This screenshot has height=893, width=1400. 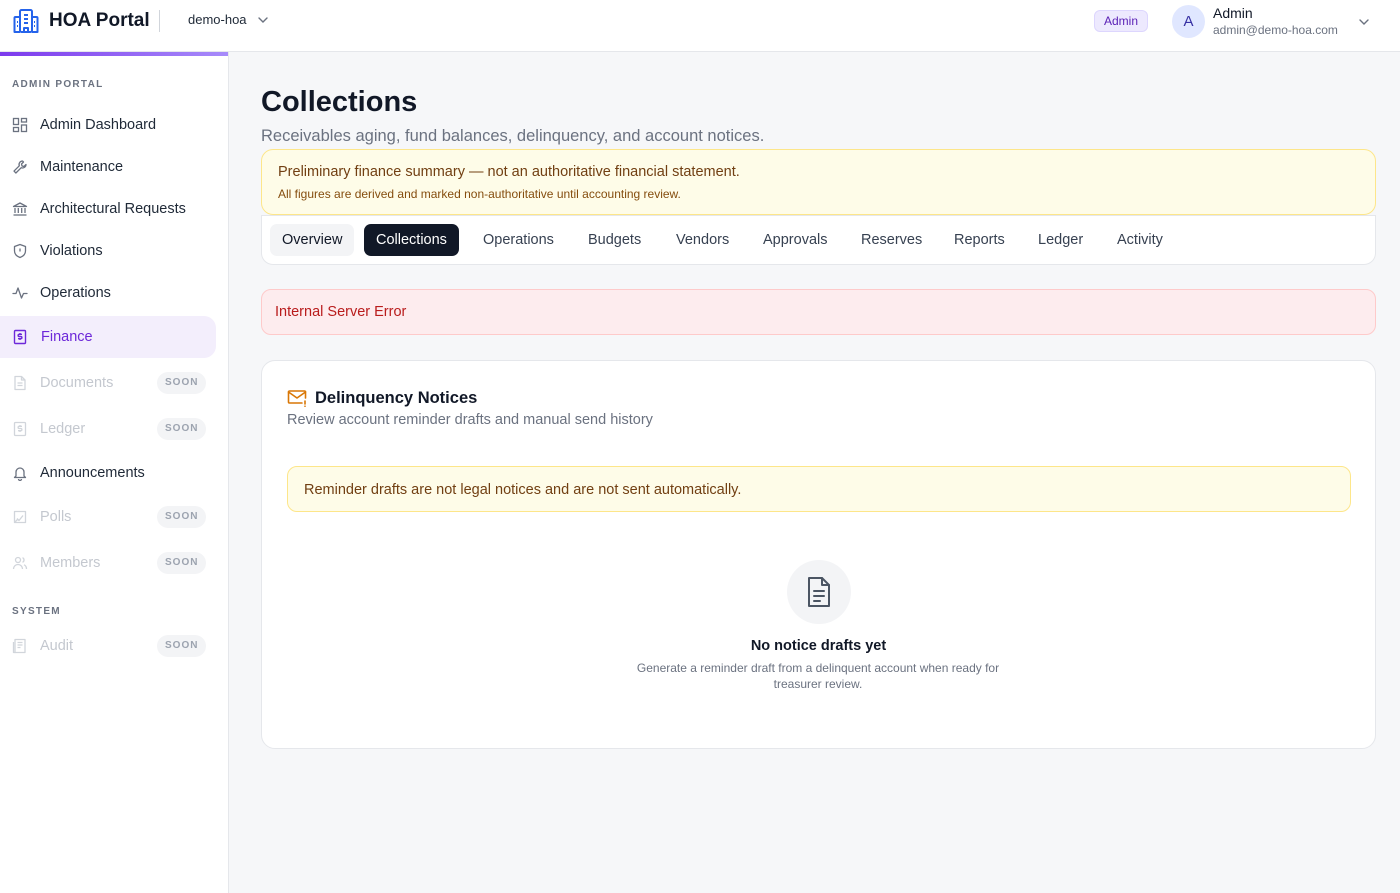 I want to click on user-name: Admin, so click(x=1233, y=13).